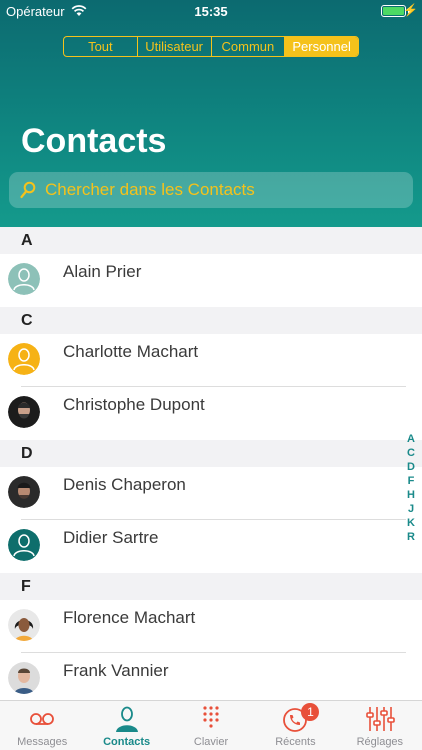 The width and height of the screenshot is (422, 750). What do you see at coordinates (131, 351) in the screenshot?
I see `contact-name: Charlotte Machart` at bounding box center [131, 351].